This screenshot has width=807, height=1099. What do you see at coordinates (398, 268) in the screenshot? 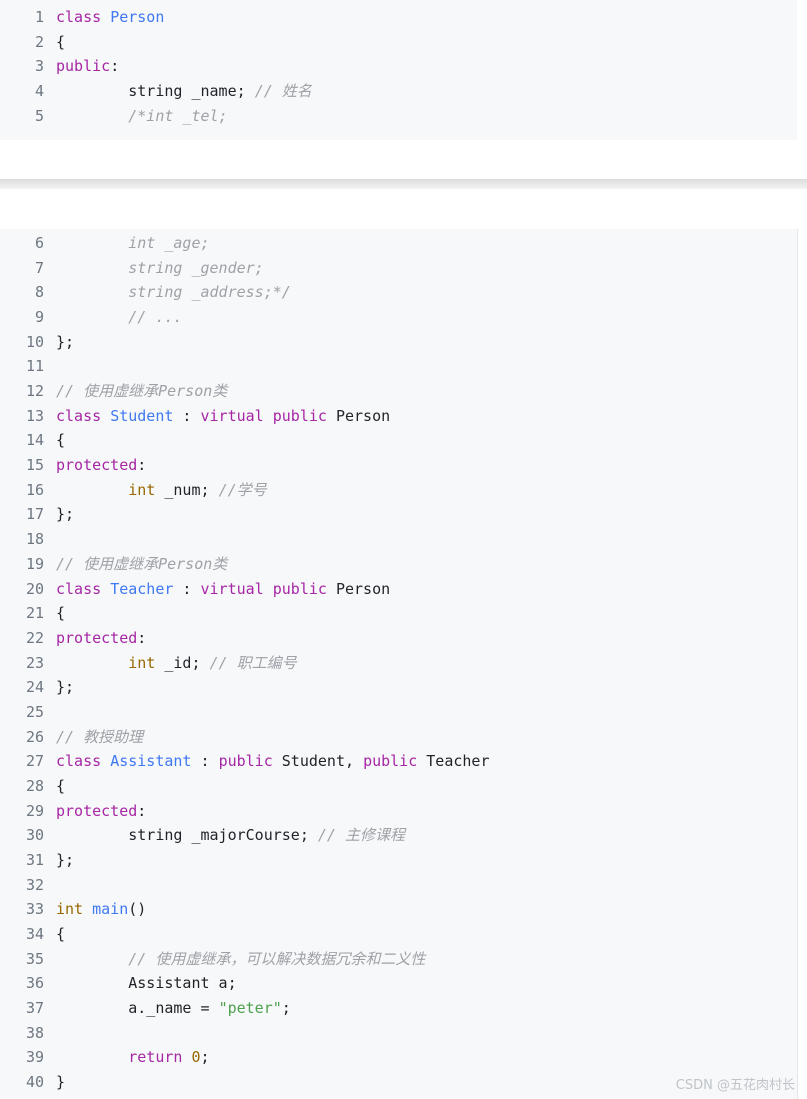
I see `code-line: 7 string _gender;` at bounding box center [398, 268].